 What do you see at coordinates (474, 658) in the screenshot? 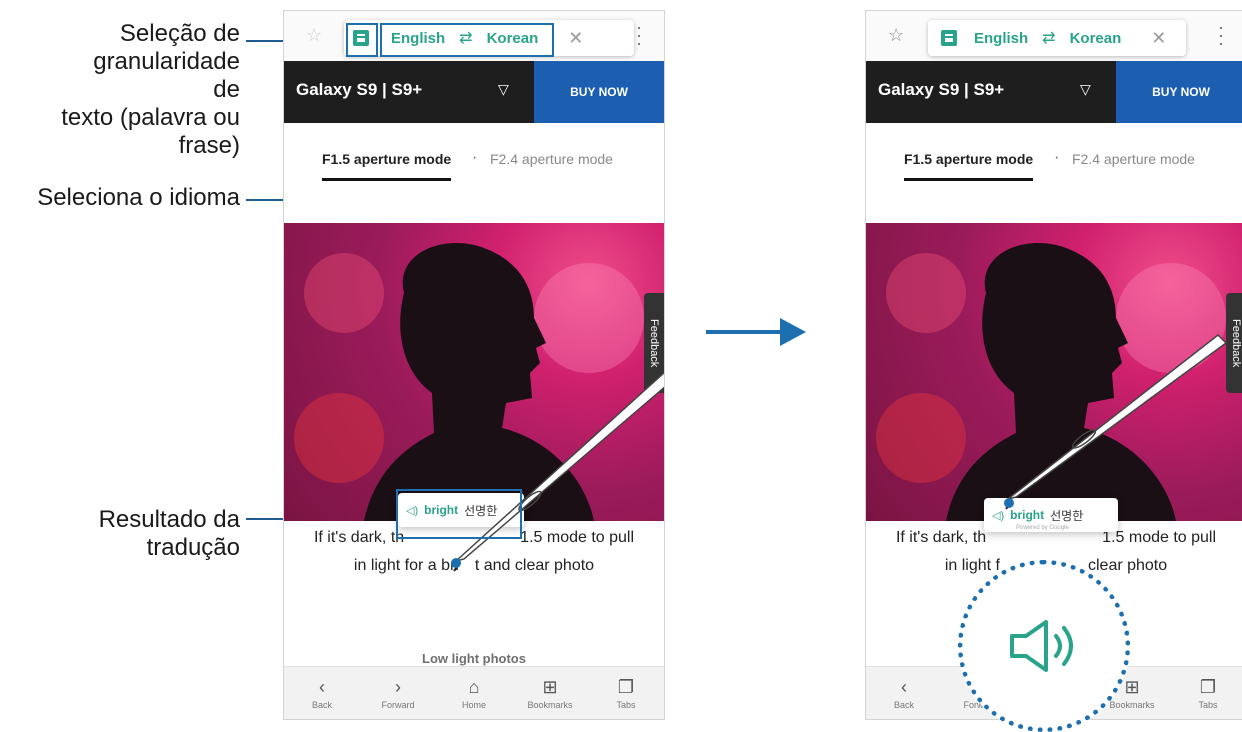
I see `section-heading: Low light photos` at bounding box center [474, 658].